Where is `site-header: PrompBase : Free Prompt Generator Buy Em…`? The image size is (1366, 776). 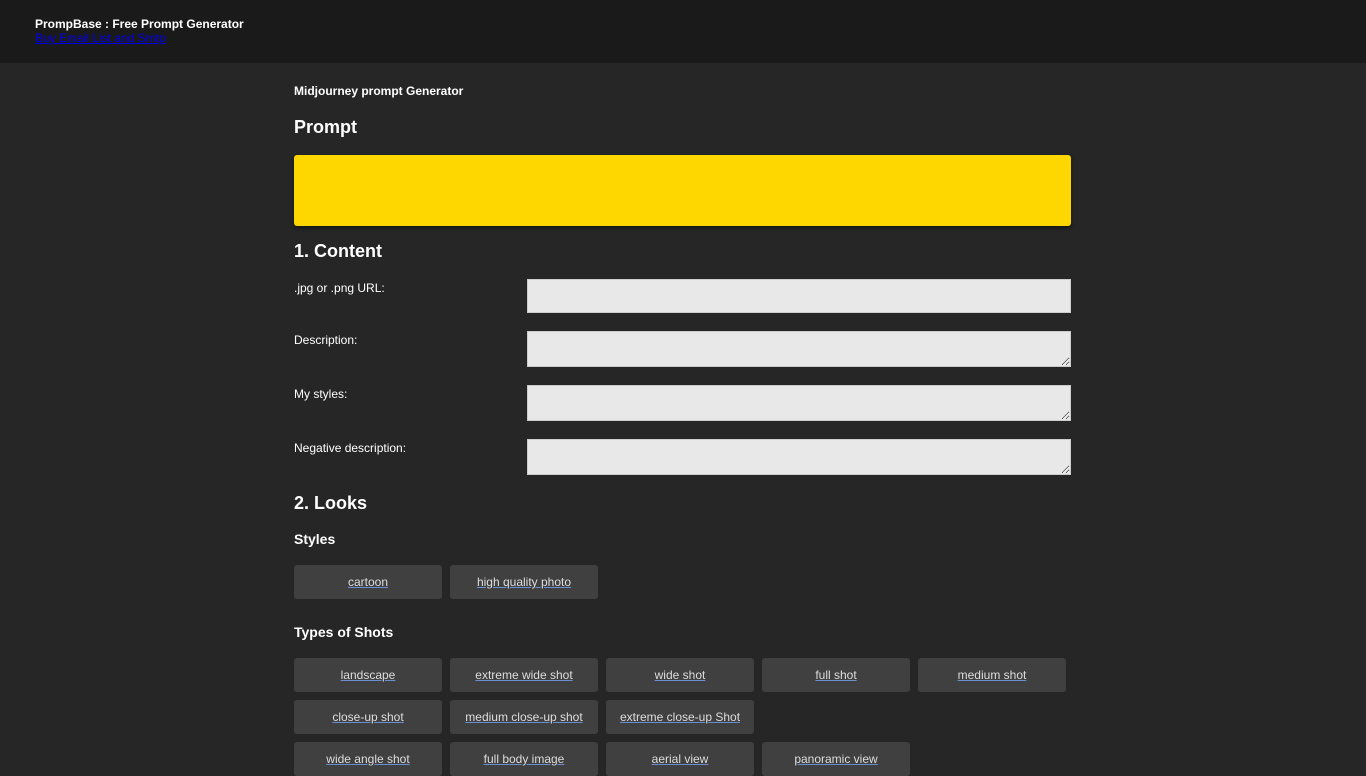 site-header: PrompBase : Free Prompt Generator Buy Em… is located at coordinates (683, 31).